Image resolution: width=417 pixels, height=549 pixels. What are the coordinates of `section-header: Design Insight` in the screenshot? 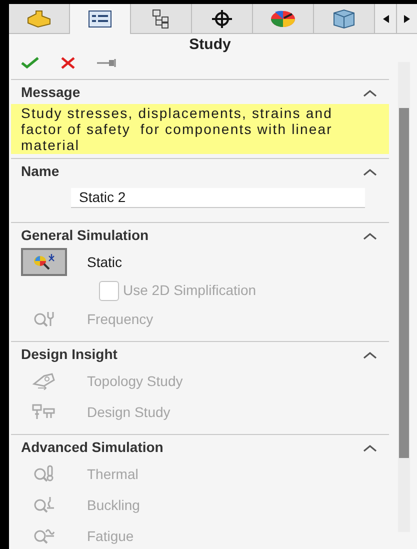 It's located at (69, 354).